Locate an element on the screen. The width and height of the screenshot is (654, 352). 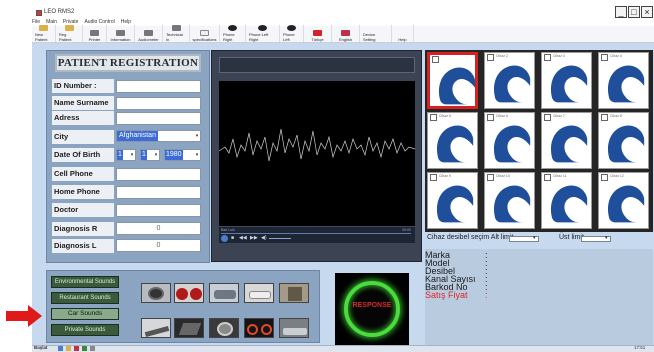
diagnosis-r-input: 0 is located at coordinates (158, 228).